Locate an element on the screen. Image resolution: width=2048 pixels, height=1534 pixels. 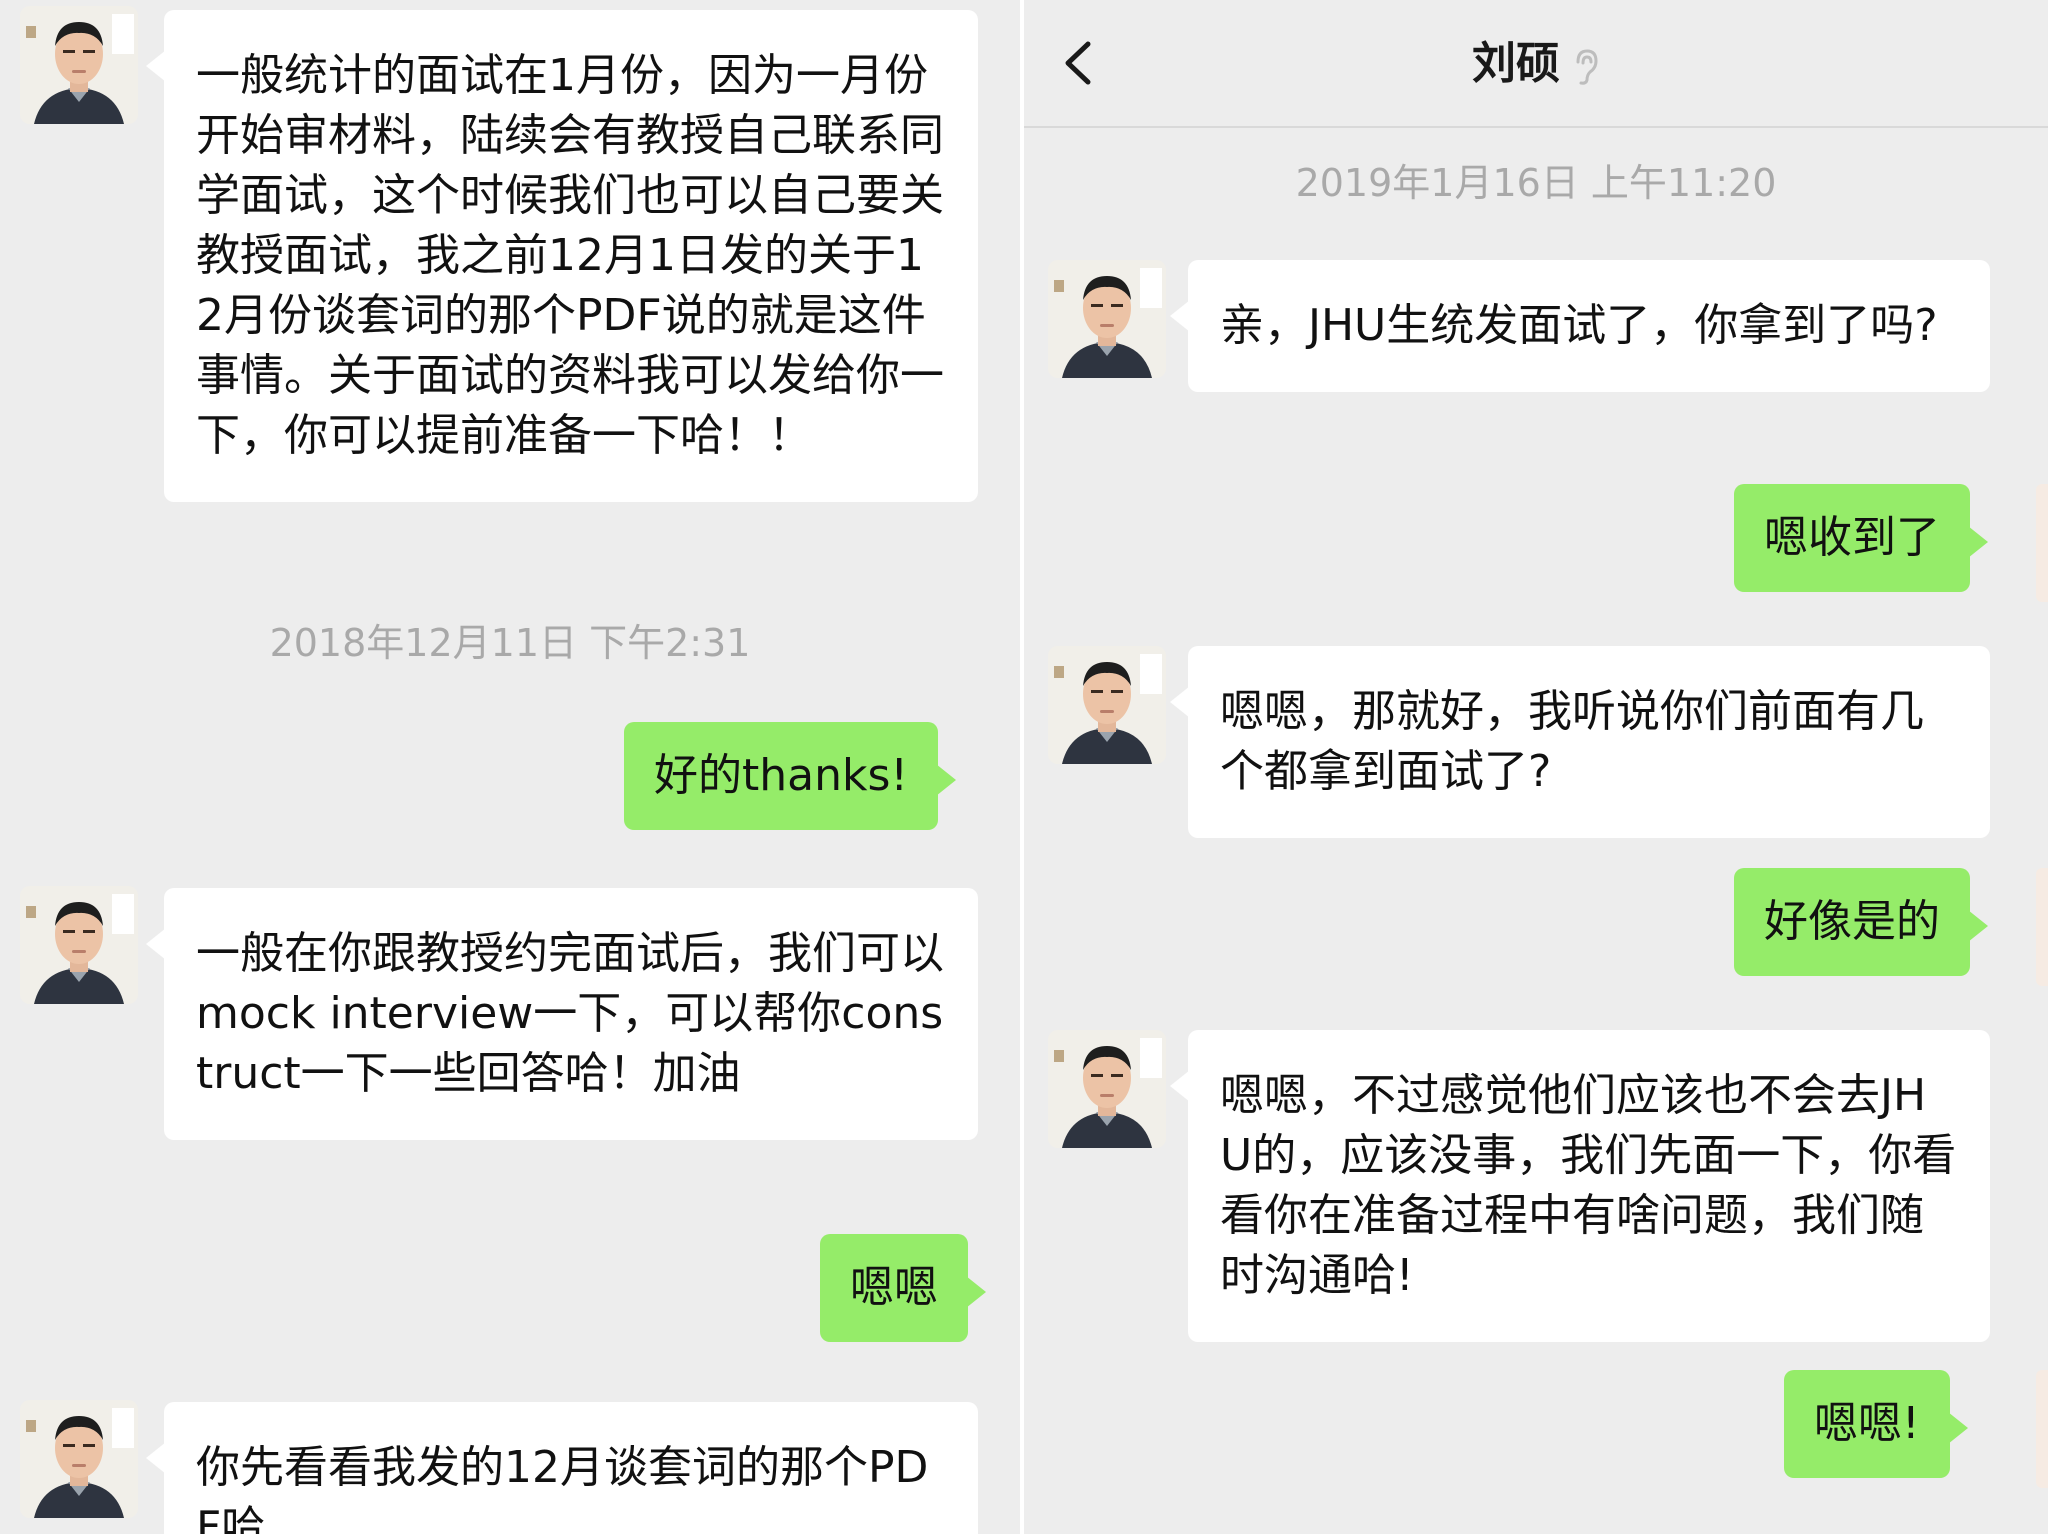
message-bubble-incoming: 嗯嗯，那就好，我听说你们前面有几个都拿到面试了? is located at coordinates (1580, 742).